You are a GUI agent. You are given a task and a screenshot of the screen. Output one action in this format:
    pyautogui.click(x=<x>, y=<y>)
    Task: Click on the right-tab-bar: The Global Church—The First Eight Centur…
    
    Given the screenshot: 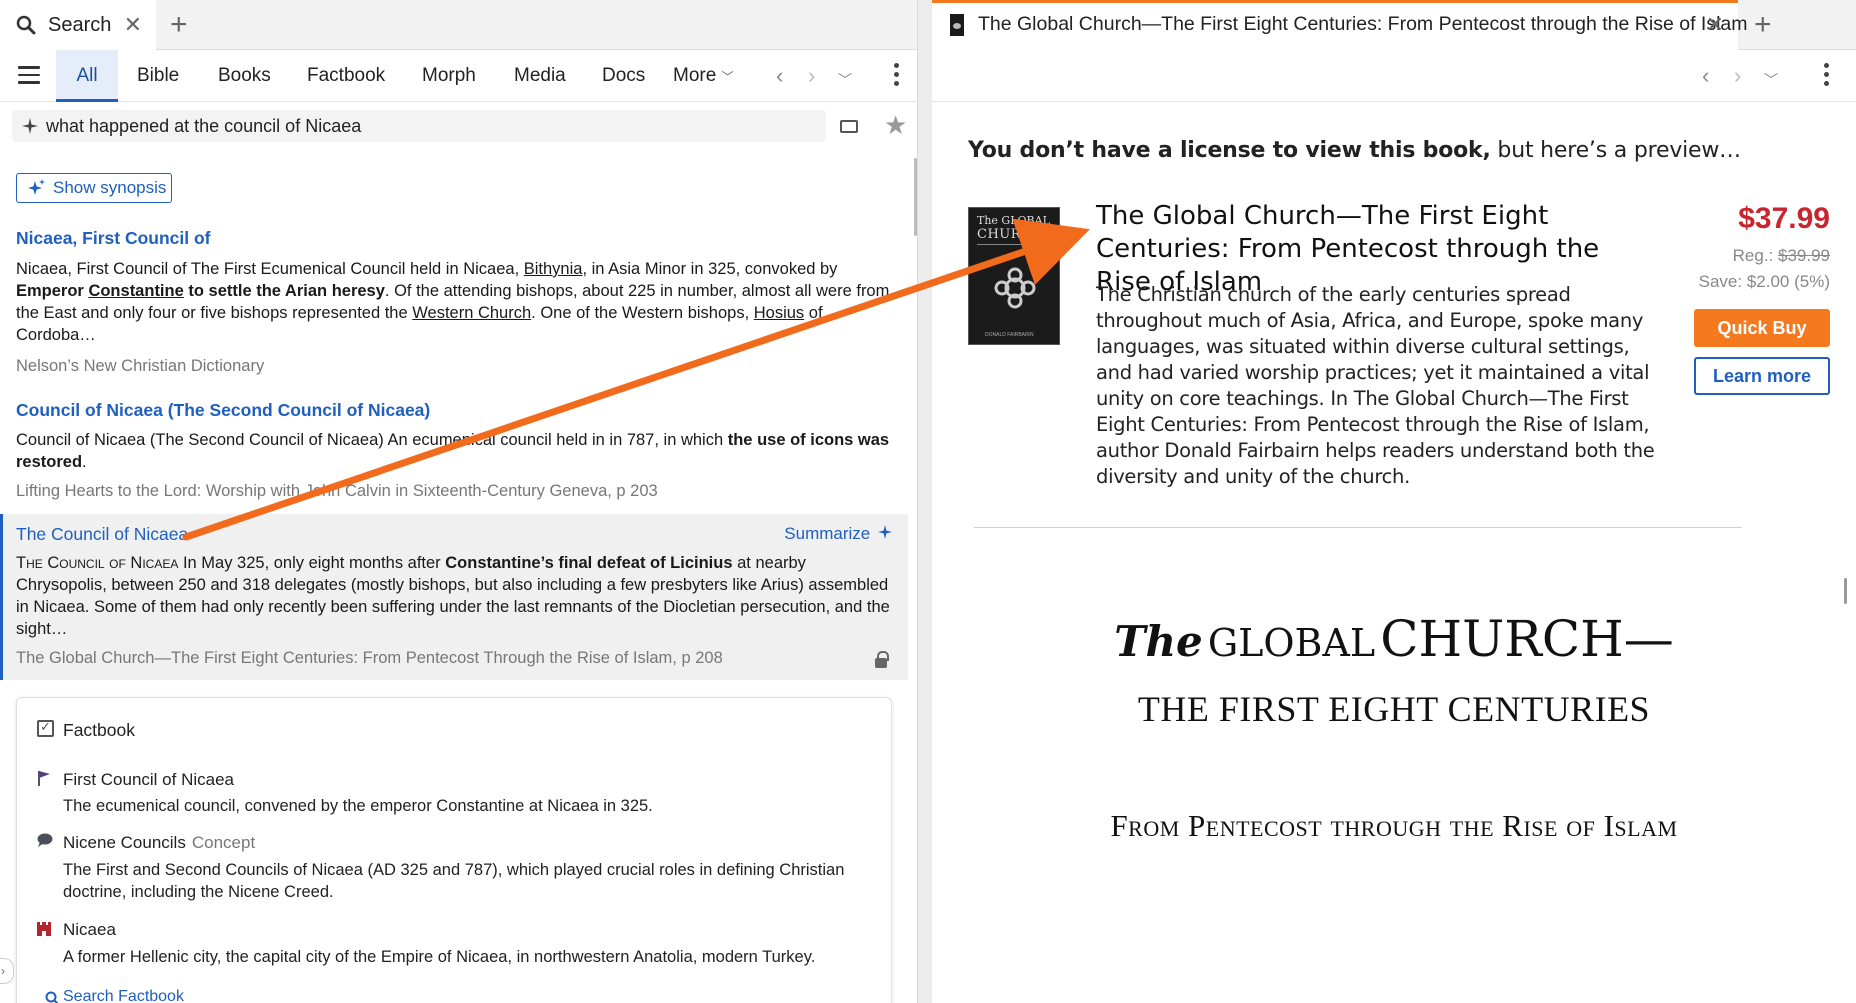 What is the action you would take?
    pyautogui.click(x=1394, y=25)
    